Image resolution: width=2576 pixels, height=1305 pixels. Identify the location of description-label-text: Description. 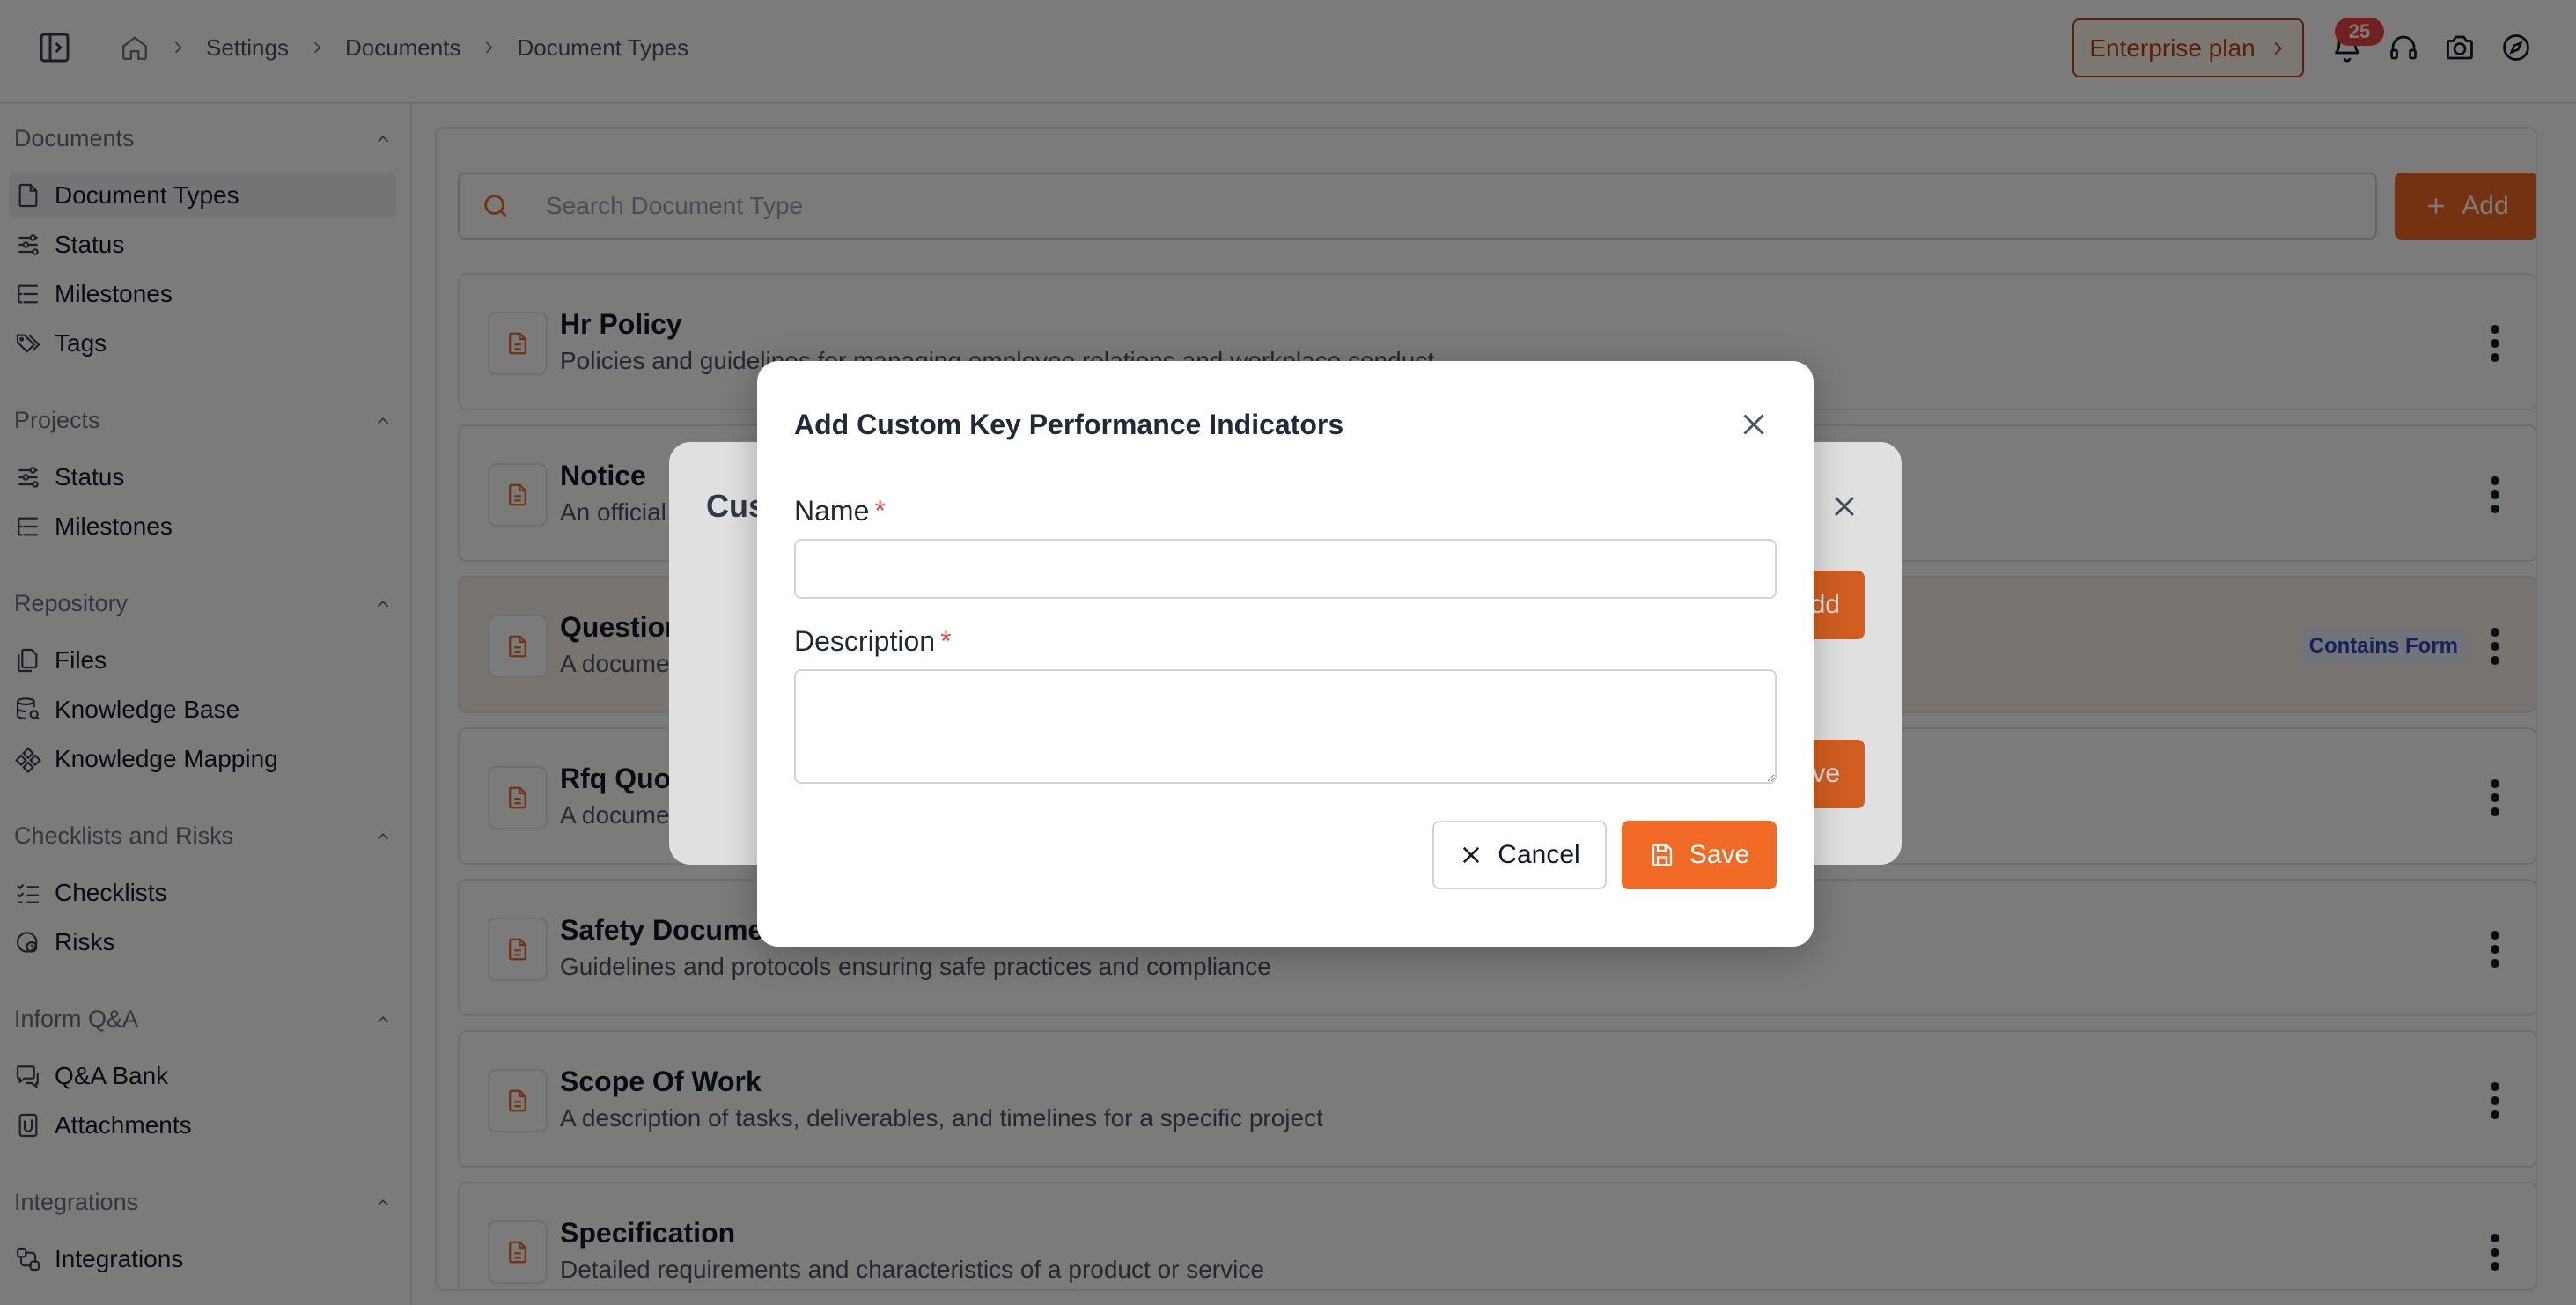
(865, 641).